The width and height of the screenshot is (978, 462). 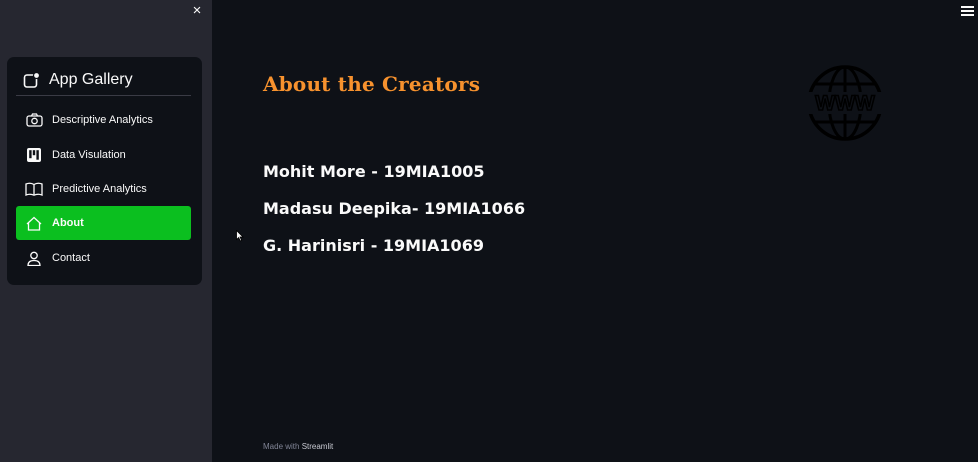 What do you see at coordinates (394, 208) in the screenshot?
I see `creator-name: Madasu Deepika- 19MIA1066` at bounding box center [394, 208].